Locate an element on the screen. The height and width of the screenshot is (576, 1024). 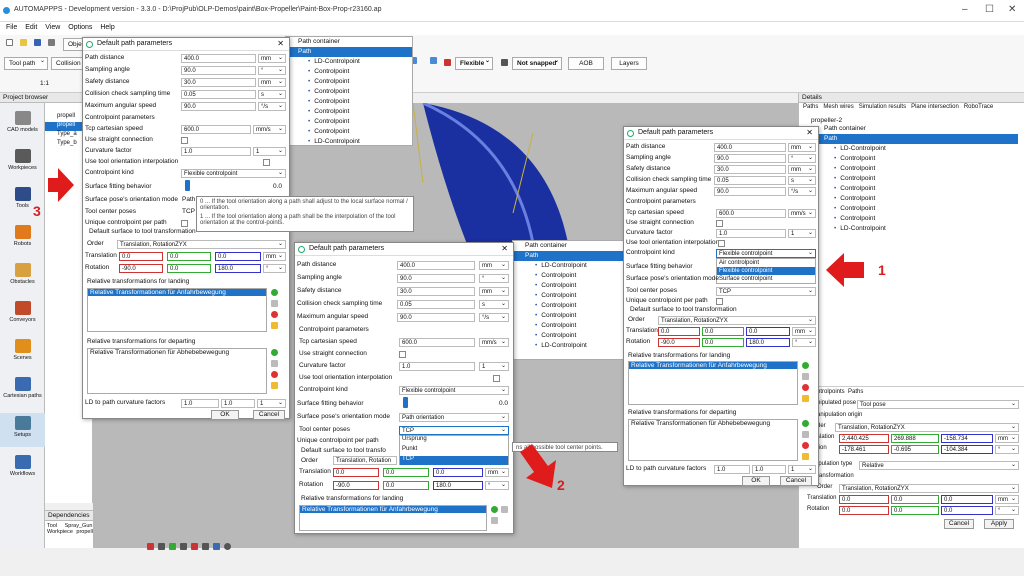
callout-number-3: 3 is located at coordinates (37, 211).